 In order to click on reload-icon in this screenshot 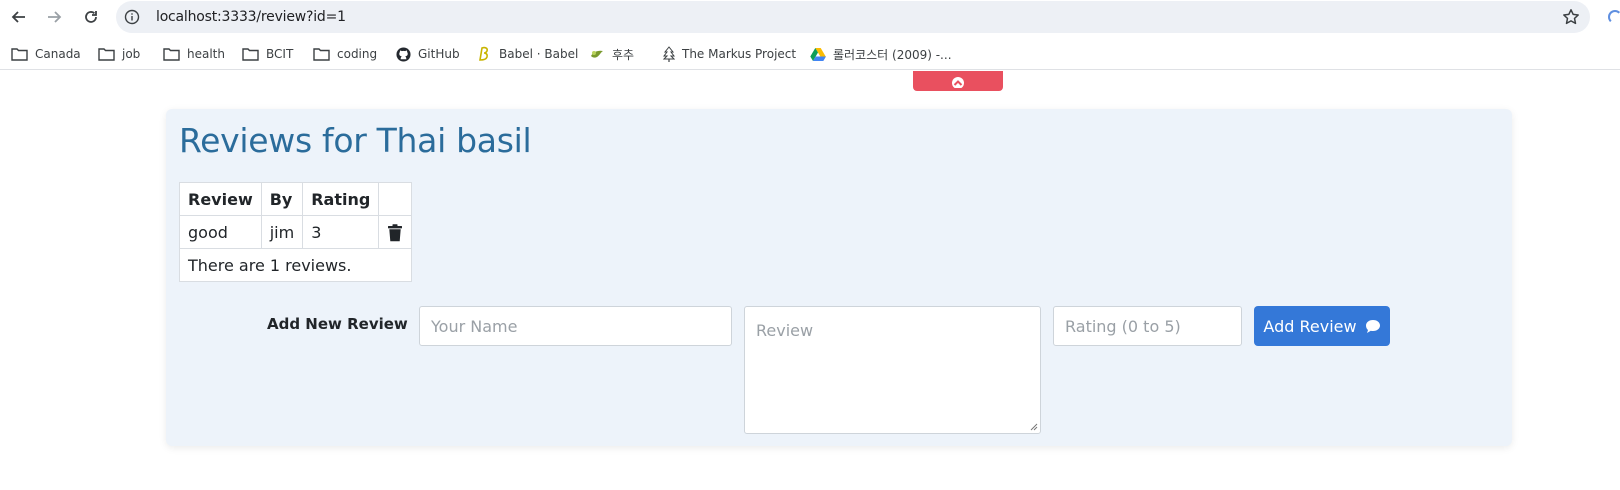, I will do `click(91, 17)`.